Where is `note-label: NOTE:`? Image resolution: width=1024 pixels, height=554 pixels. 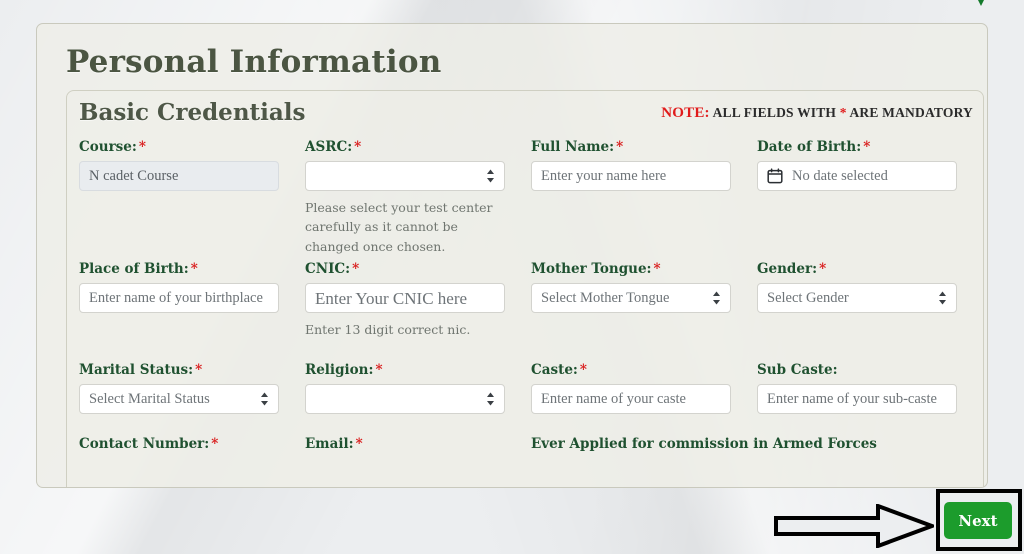
note-label: NOTE: is located at coordinates (685, 113).